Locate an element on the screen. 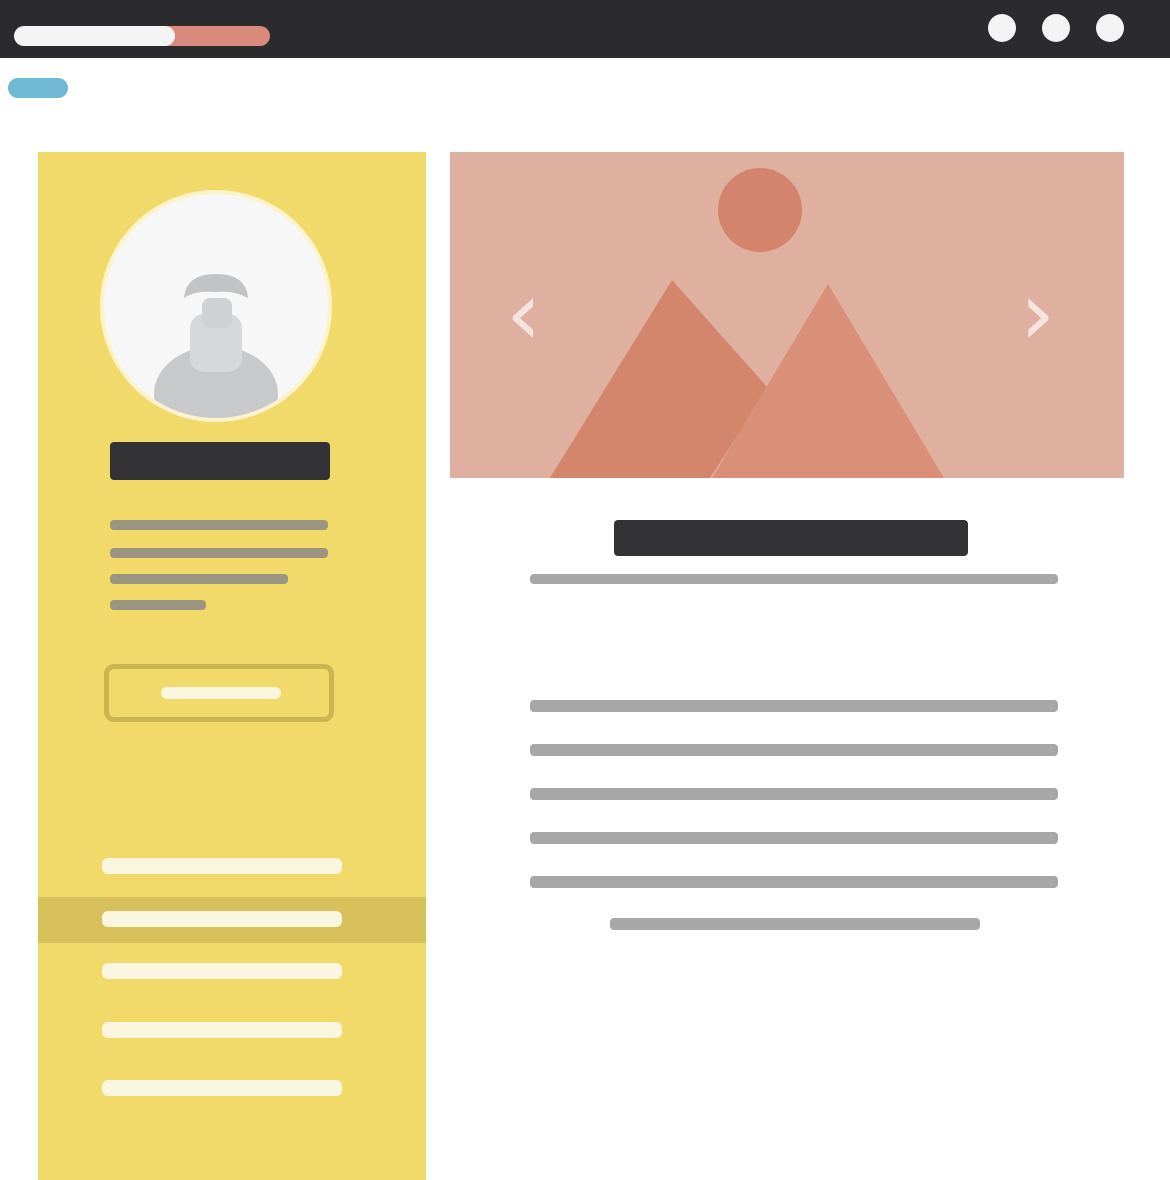 Image resolution: width=1170 pixels, height=1180 pixels. avatar is located at coordinates (216, 306).